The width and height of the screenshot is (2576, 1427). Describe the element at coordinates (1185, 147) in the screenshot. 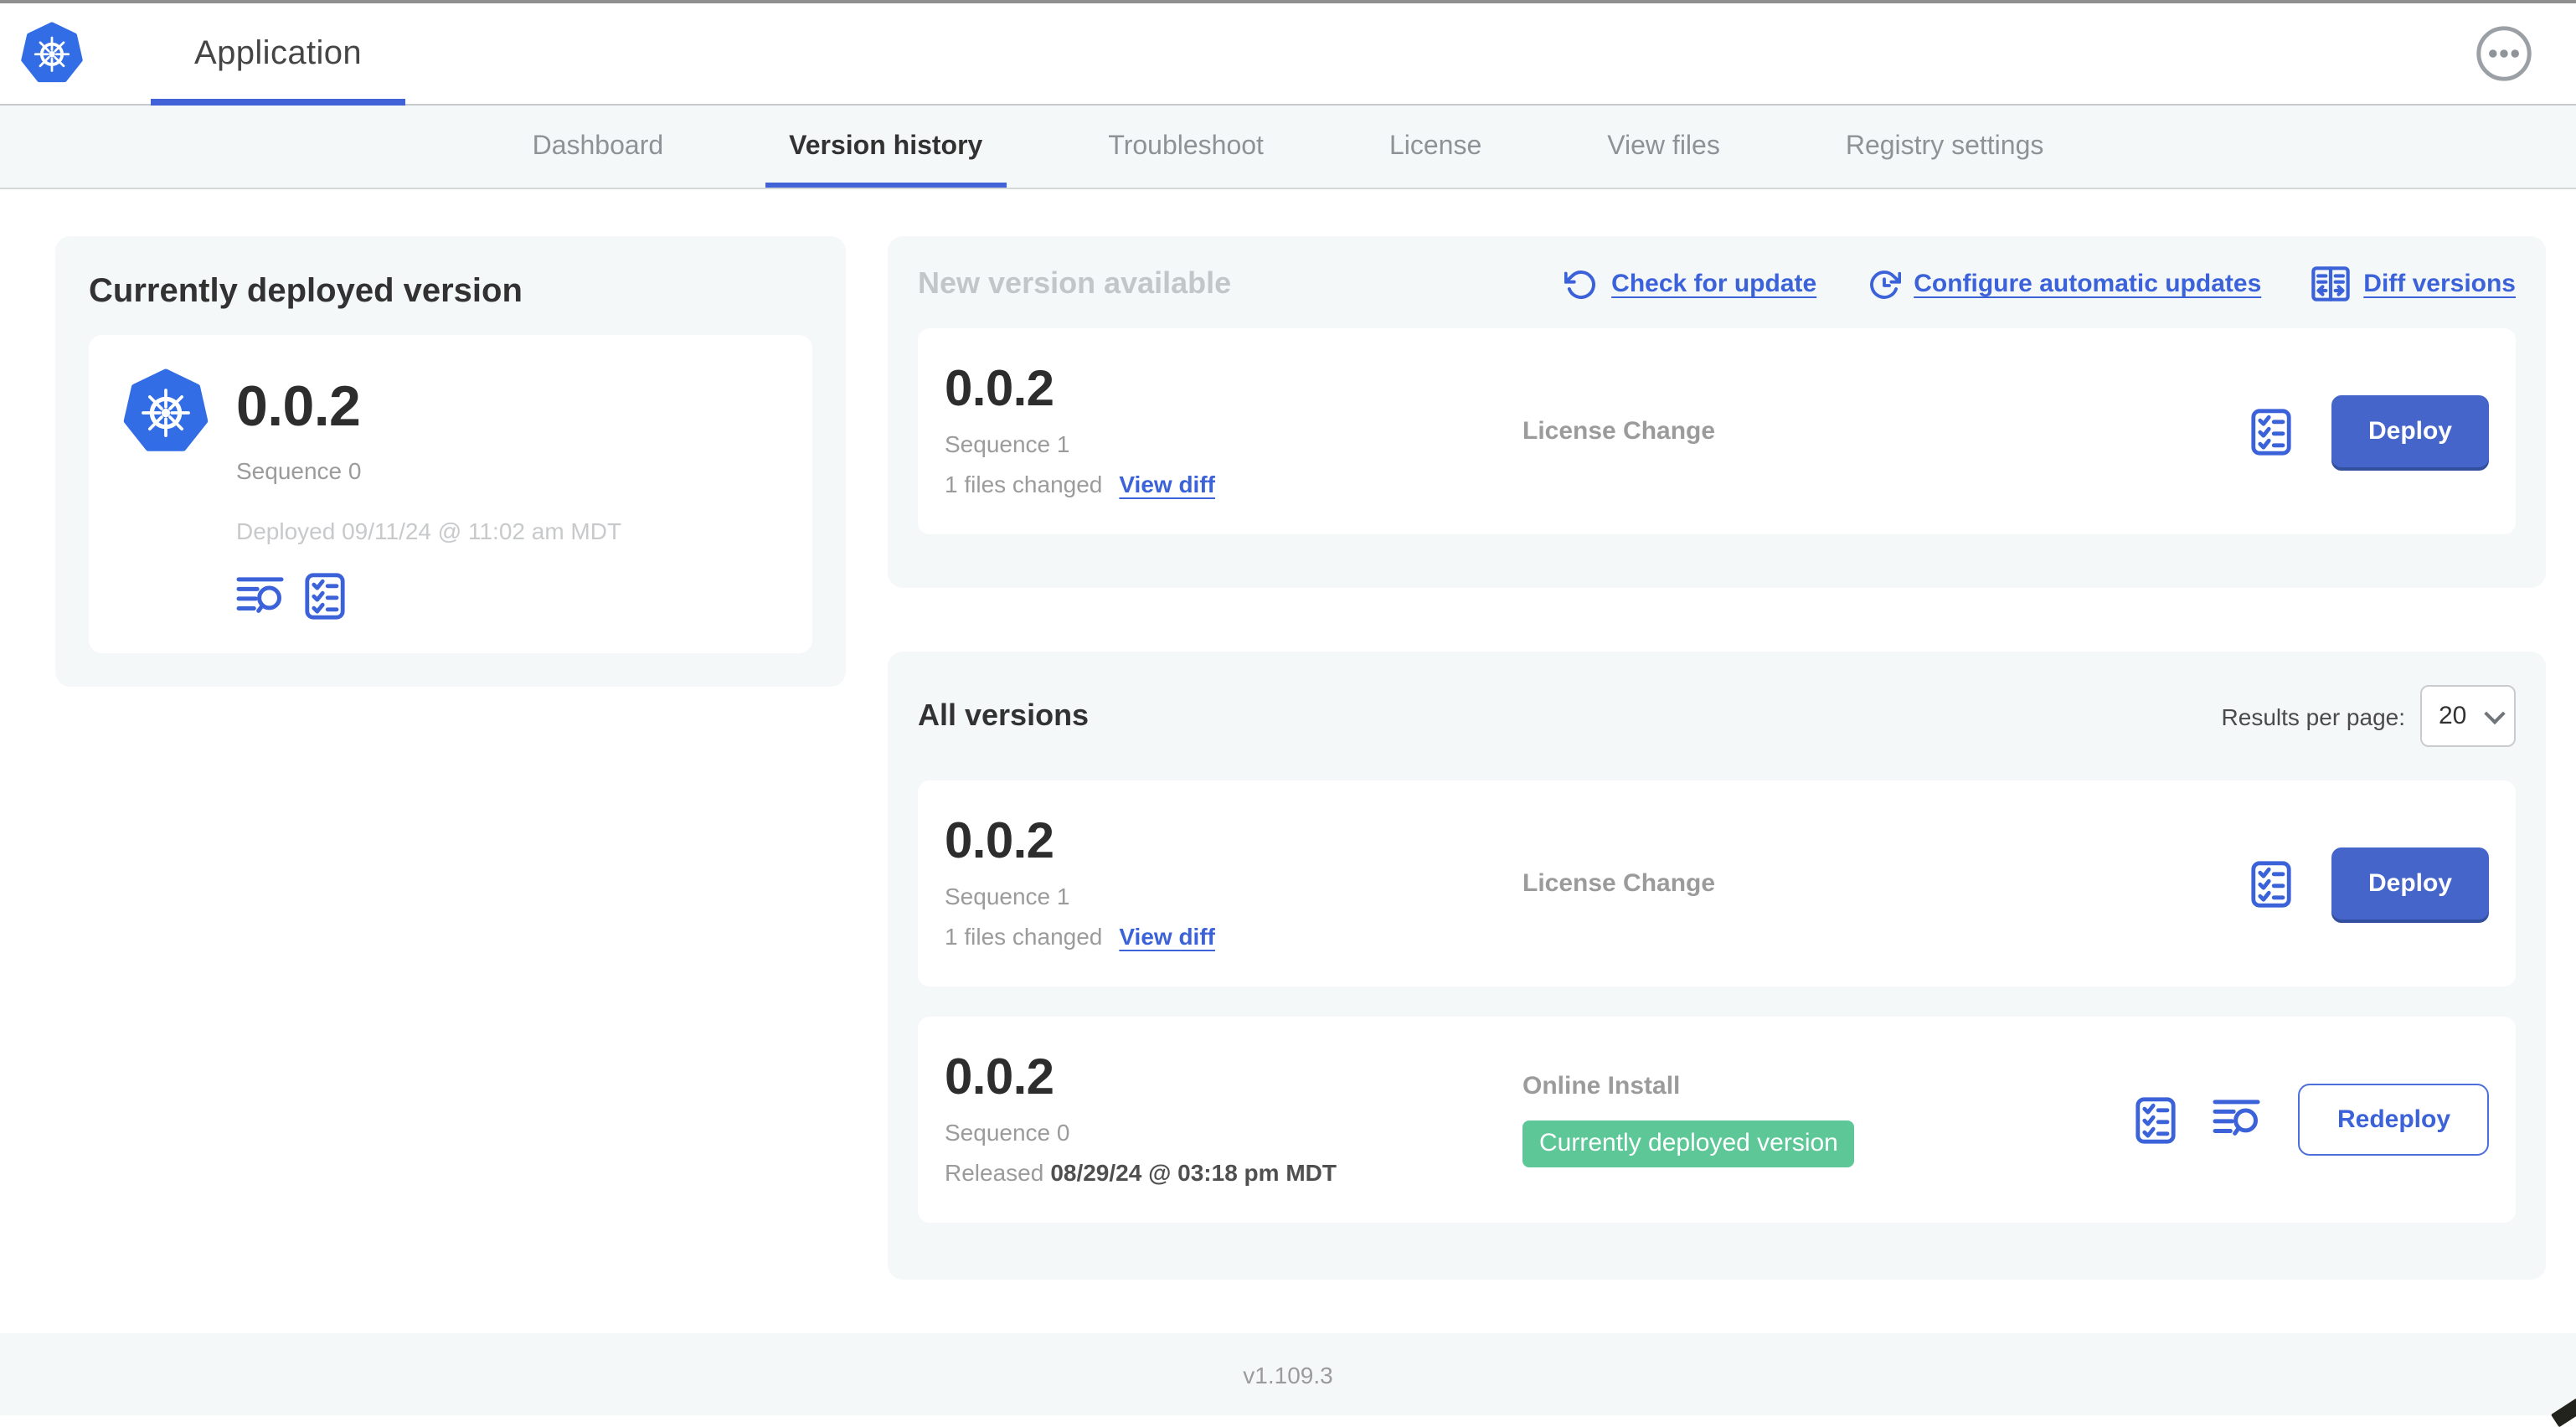

I see `tab-troubleshoot: Troubleshoot` at that location.